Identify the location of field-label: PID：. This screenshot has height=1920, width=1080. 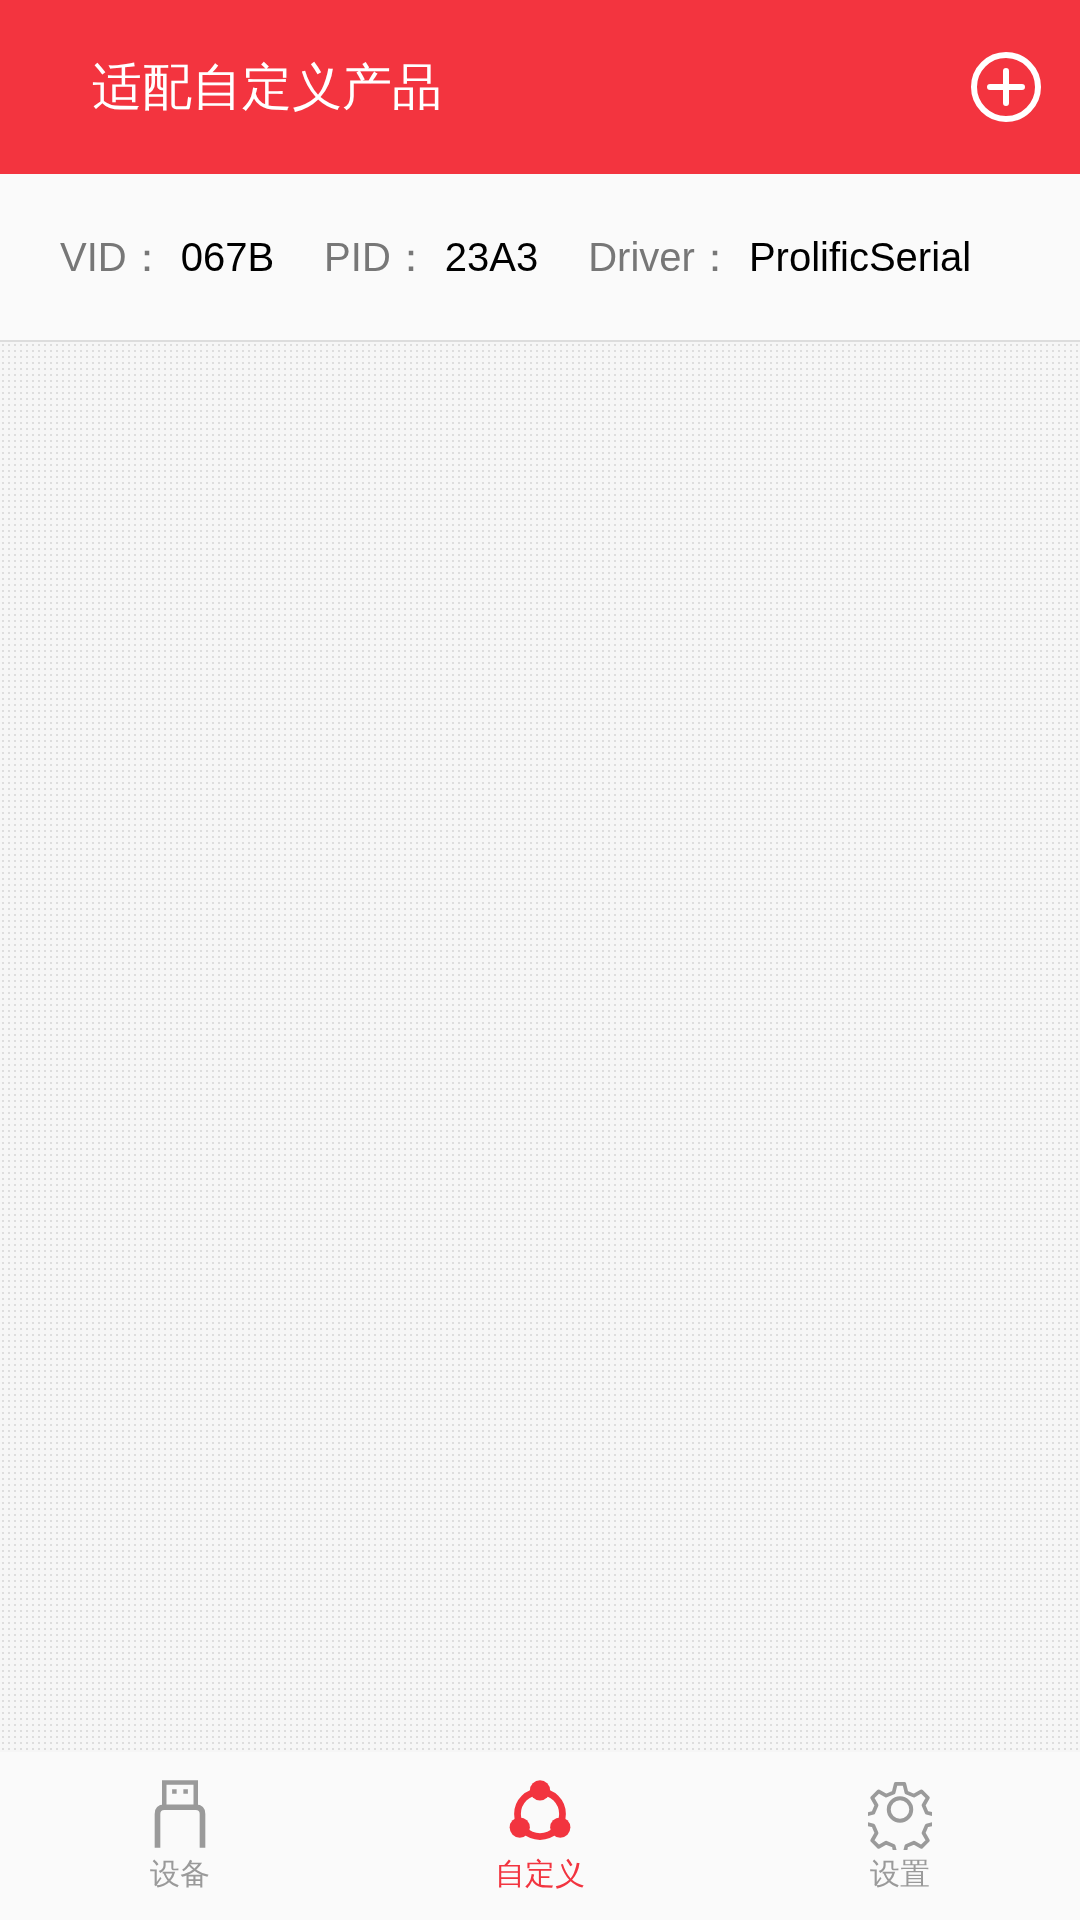
(377, 257).